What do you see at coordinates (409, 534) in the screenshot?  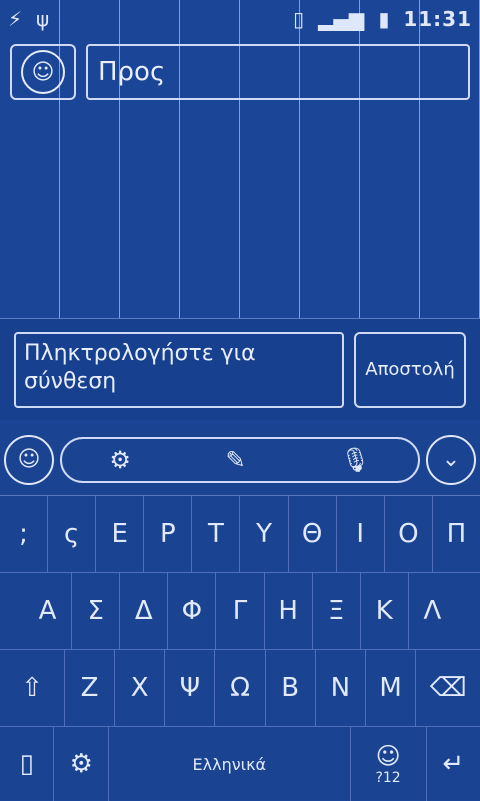 I see `key: Ο` at bounding box center [409, 534].